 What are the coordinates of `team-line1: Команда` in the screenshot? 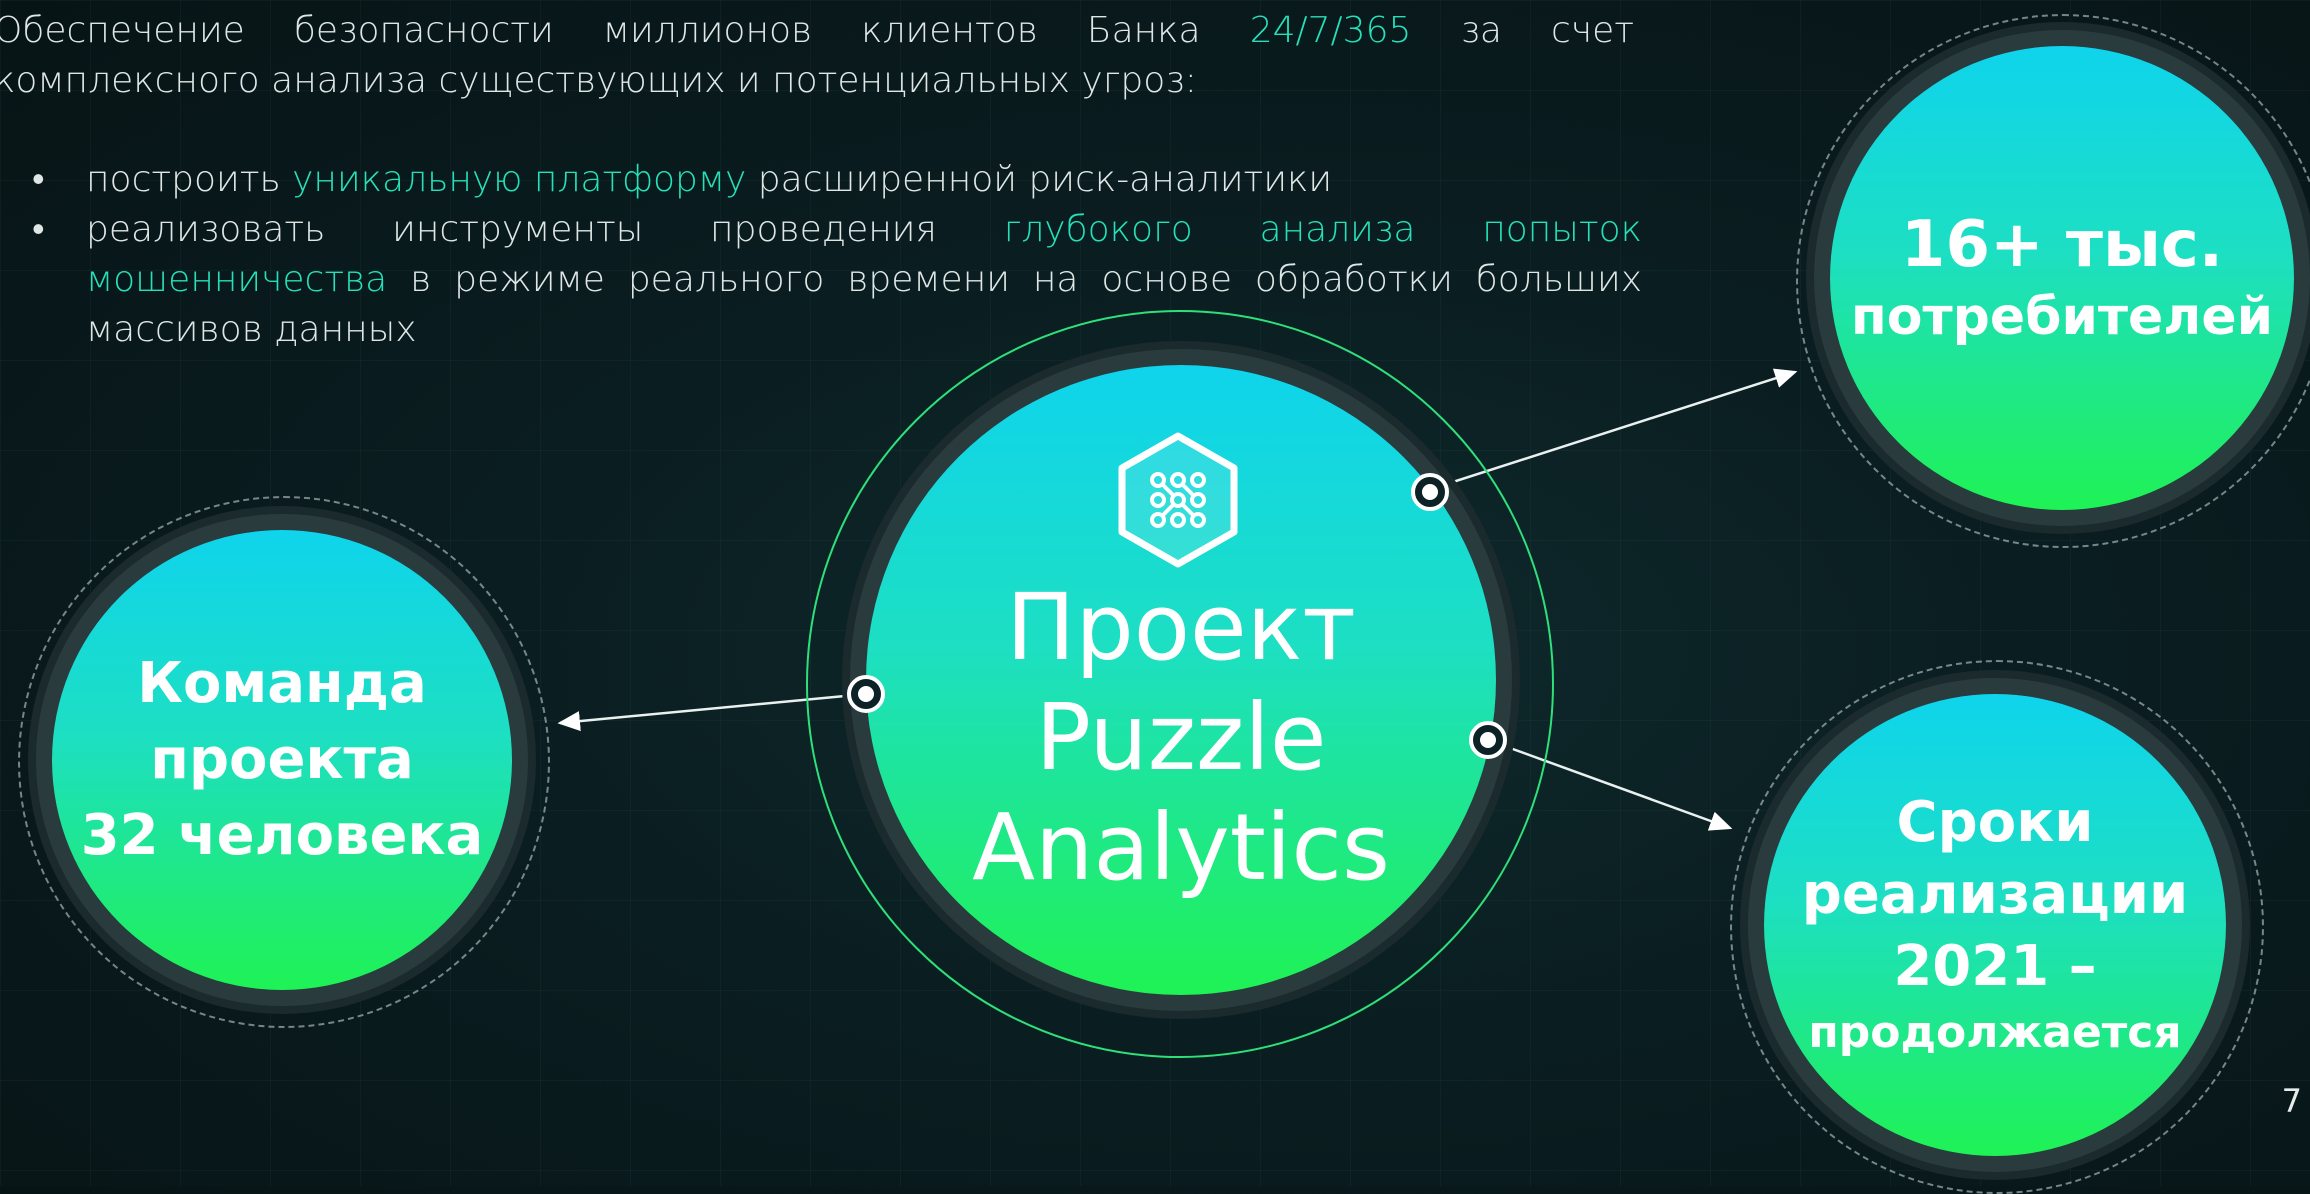 It's located at (282, 683).